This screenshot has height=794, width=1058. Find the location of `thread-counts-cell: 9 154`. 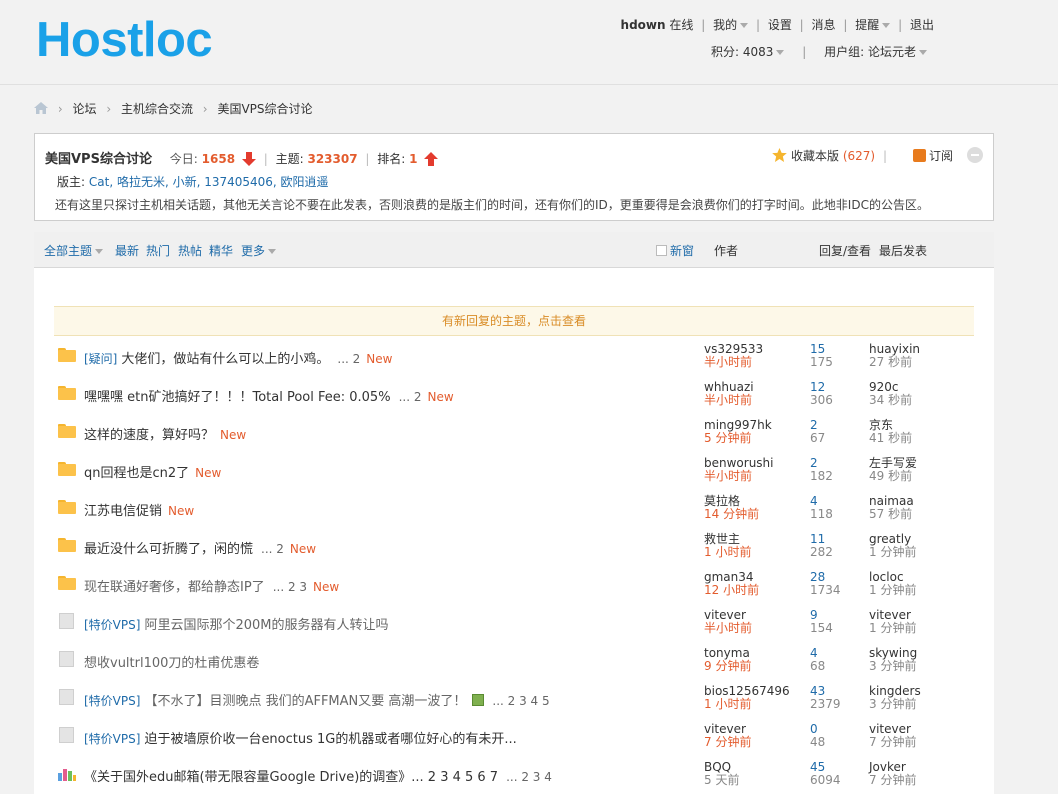

thread-counts-cell: 9 154 is located at coordinates (821, 622).